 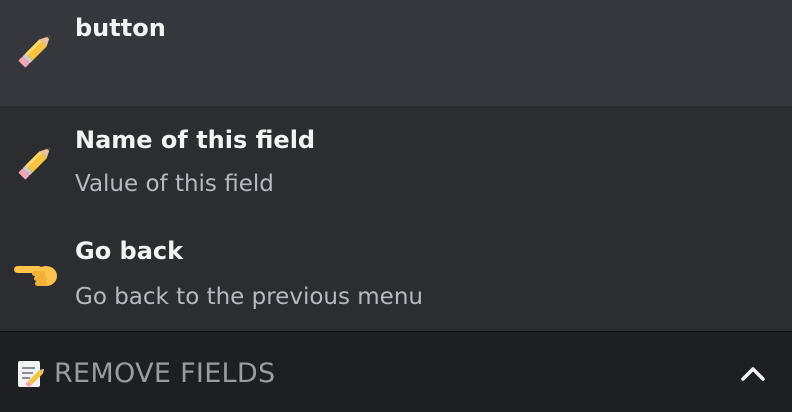 What do you see at coordinates (753, 374) in the screenshot?
I see `chevron-up-icon` at bounding box center [753, 374].